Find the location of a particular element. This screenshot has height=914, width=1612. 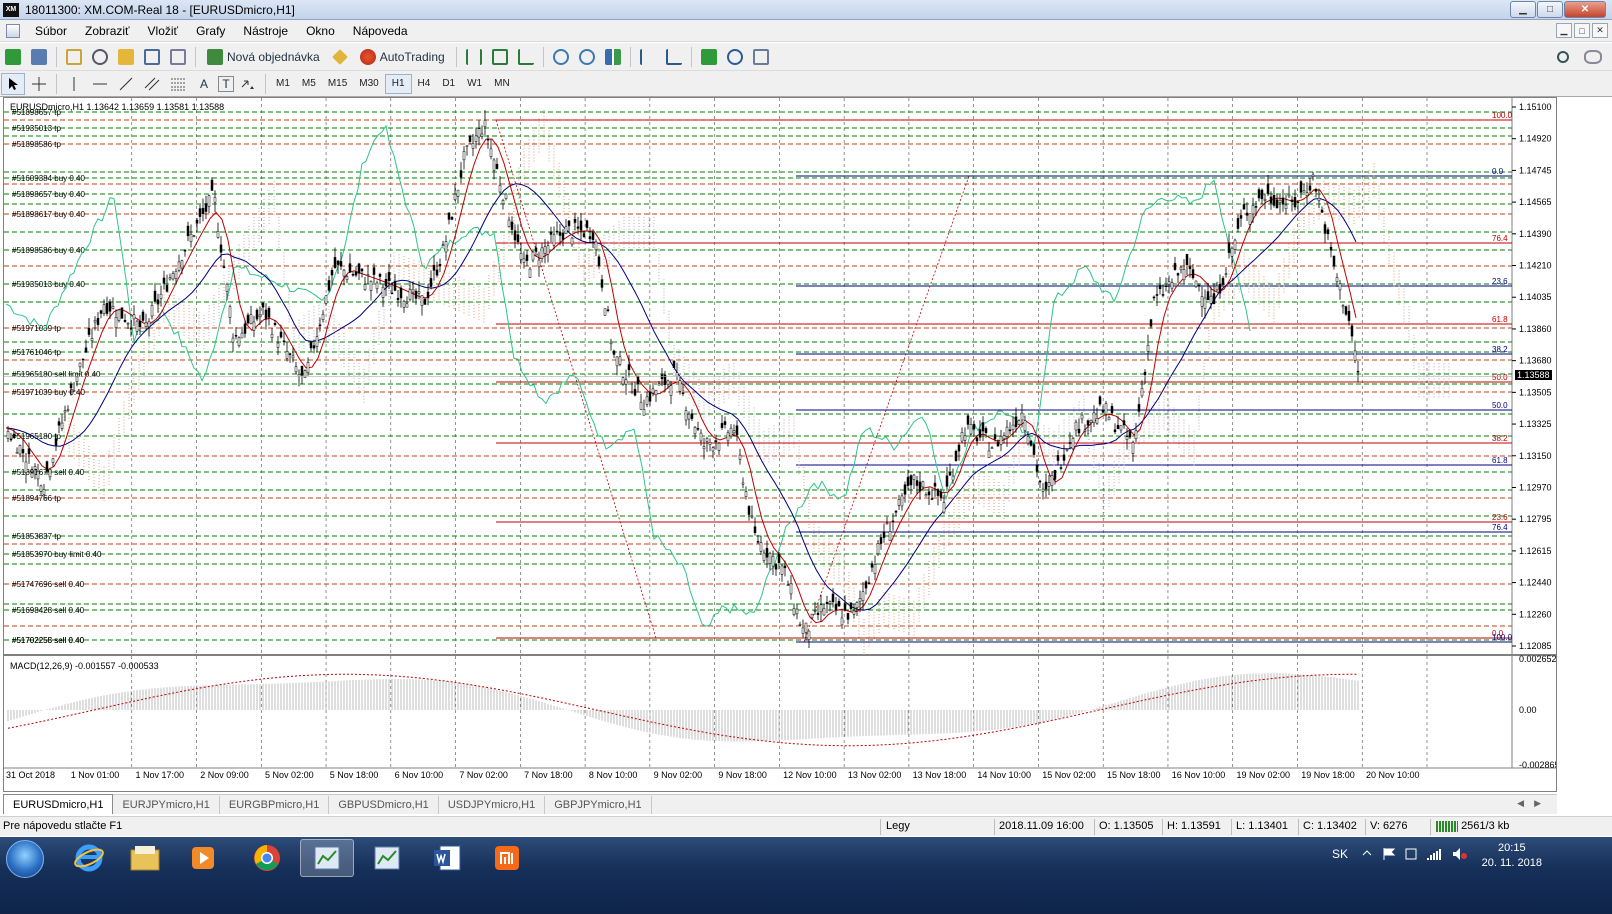

line-chart-button is located at coordinates (526, 57).